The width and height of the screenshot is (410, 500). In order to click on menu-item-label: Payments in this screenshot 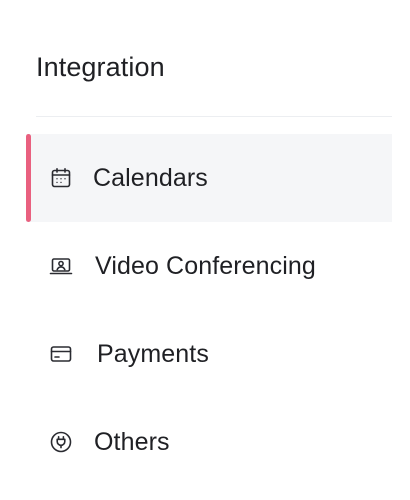, I will do `click(153, 354)`.